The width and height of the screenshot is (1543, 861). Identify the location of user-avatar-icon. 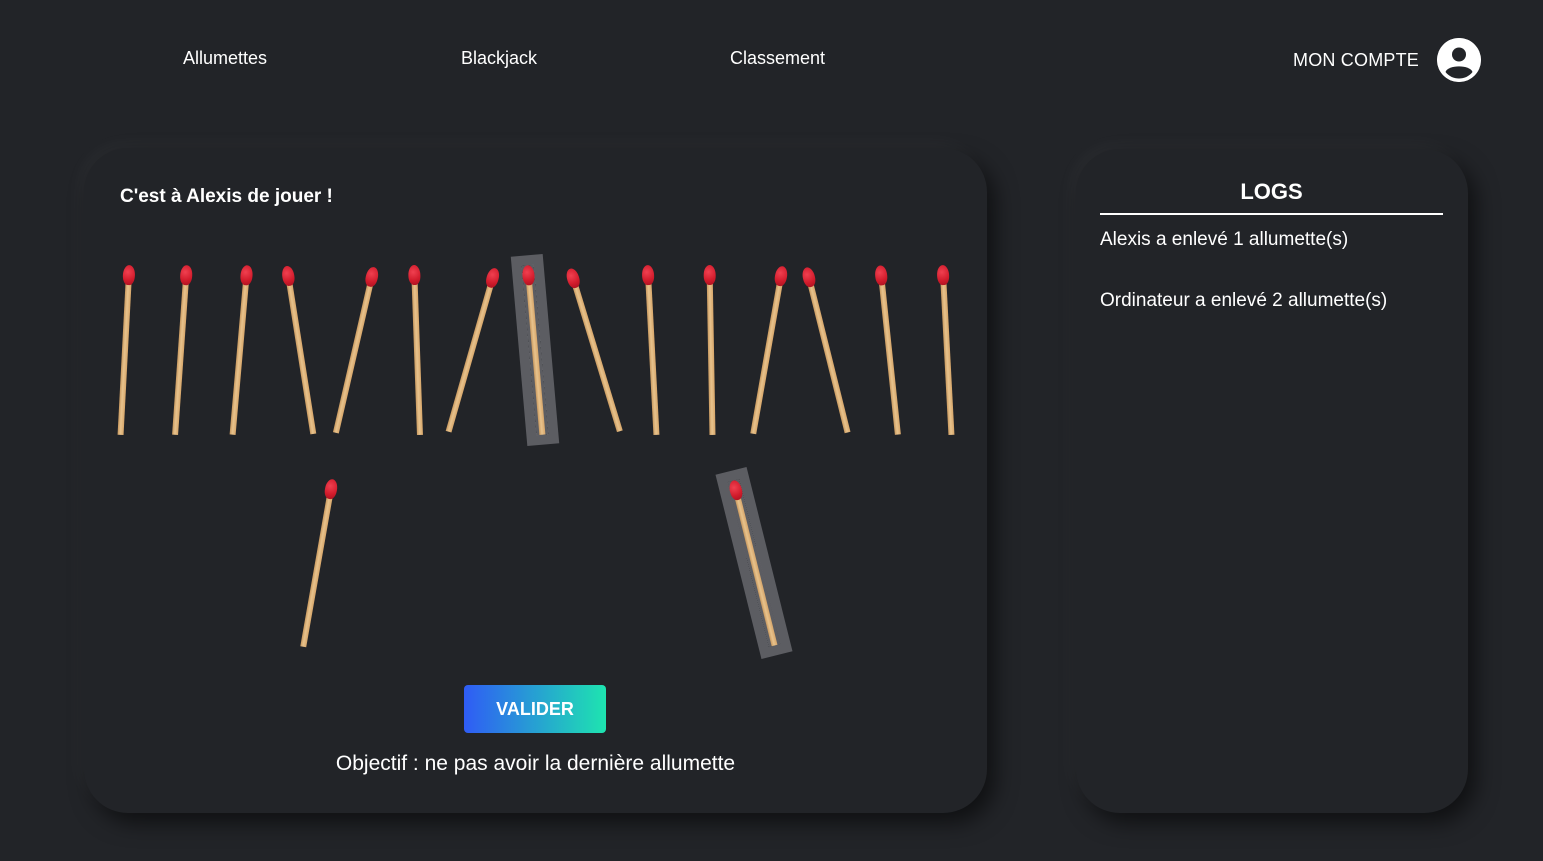
(1459, 60).